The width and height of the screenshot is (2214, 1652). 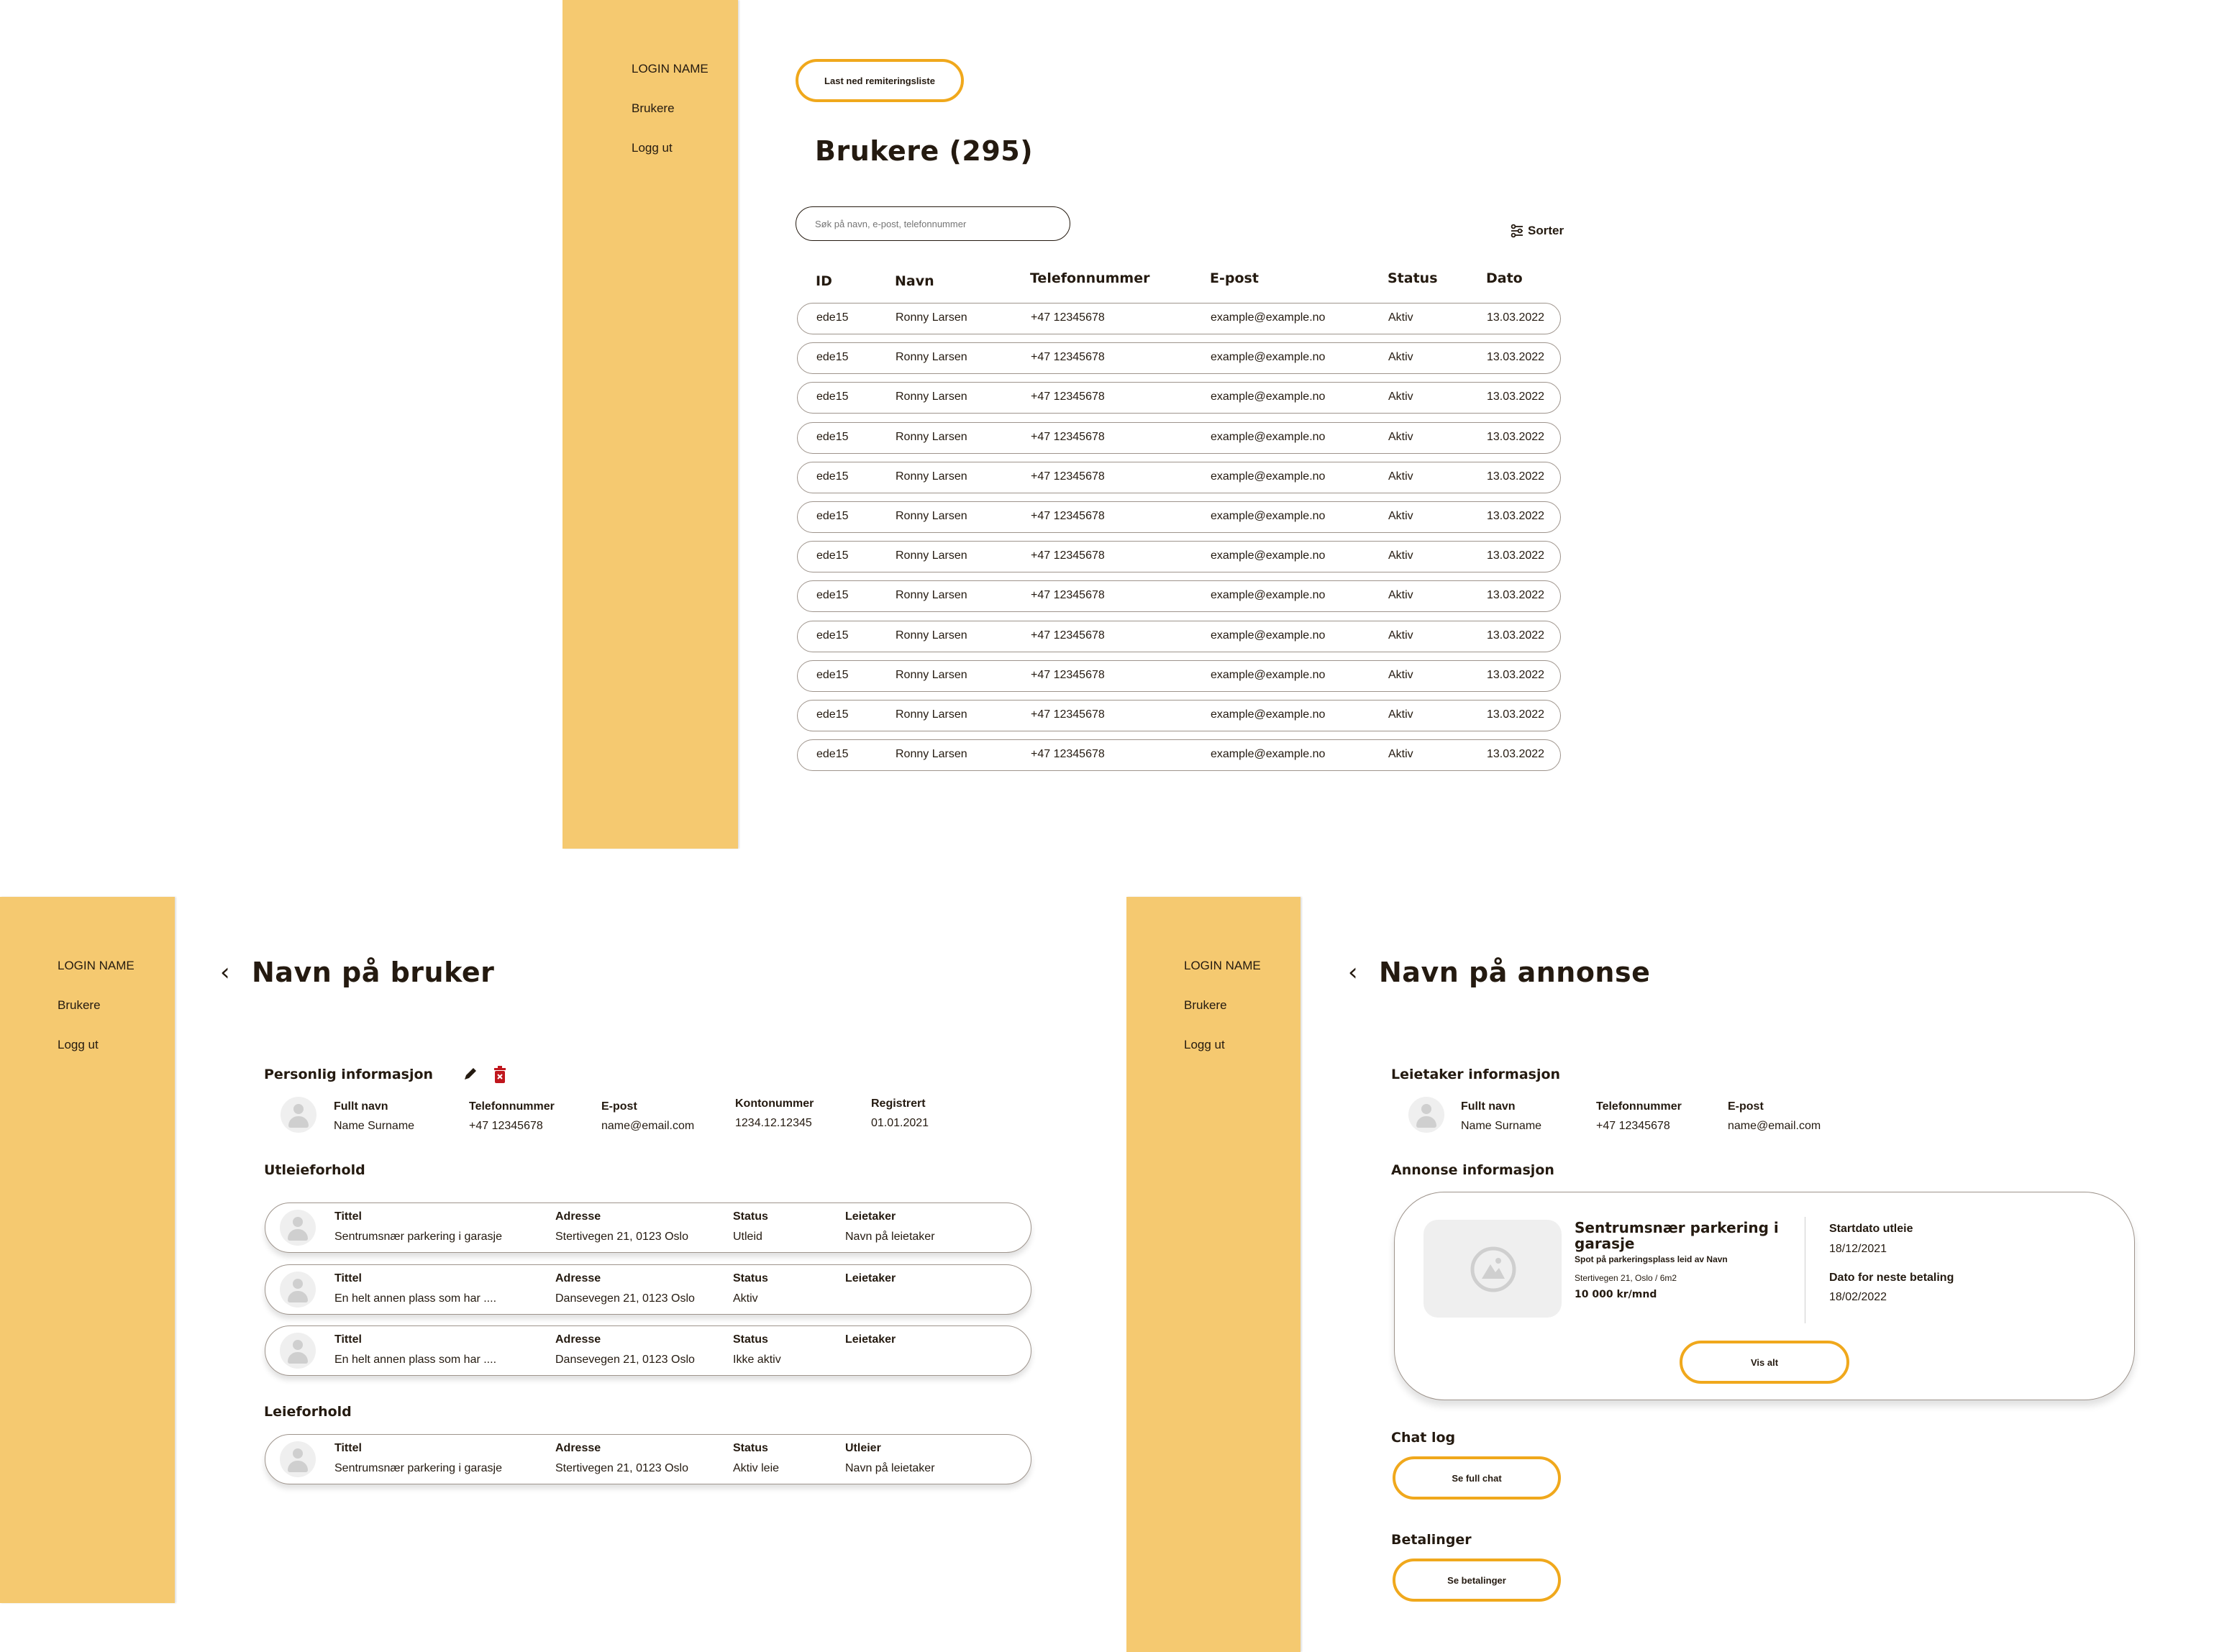 I want to click on field-label: Fullt navn, so click(x=1488, y=1106).